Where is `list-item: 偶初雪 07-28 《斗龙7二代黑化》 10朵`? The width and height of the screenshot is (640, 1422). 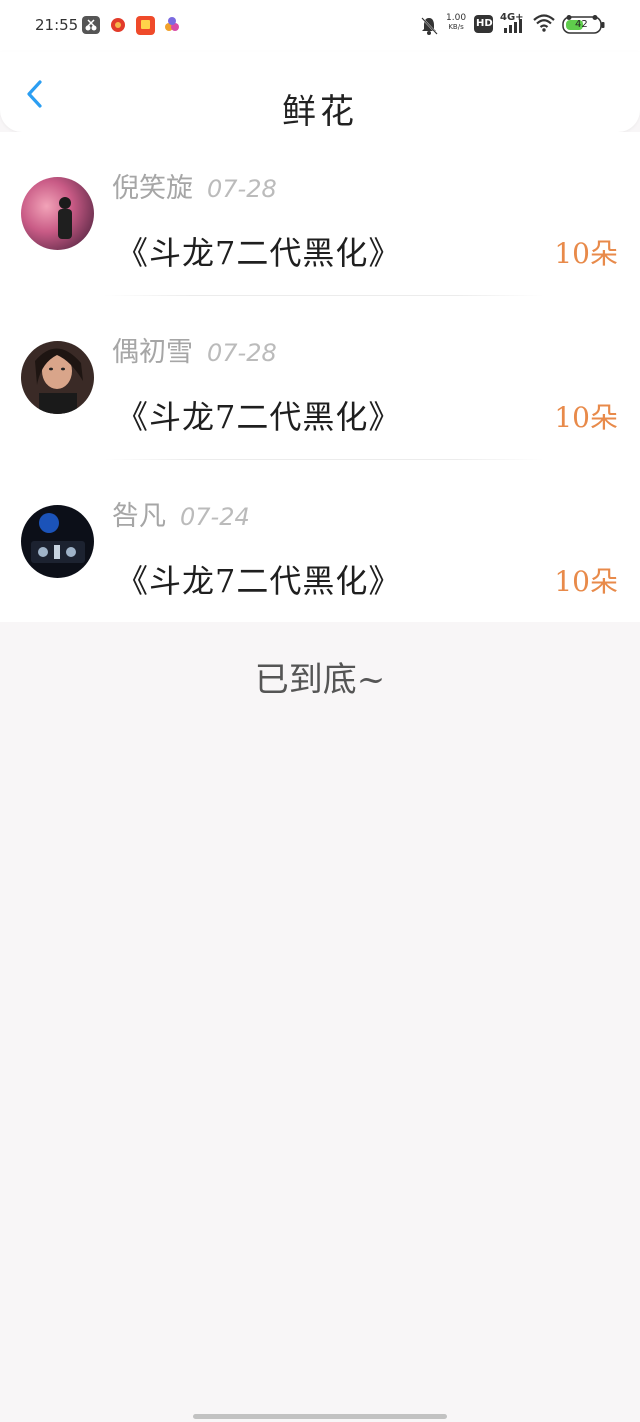 list-item: 偶初雪 07-28 《斗龙7二代黑化》 10朵 is located at coordinates (320, 378).